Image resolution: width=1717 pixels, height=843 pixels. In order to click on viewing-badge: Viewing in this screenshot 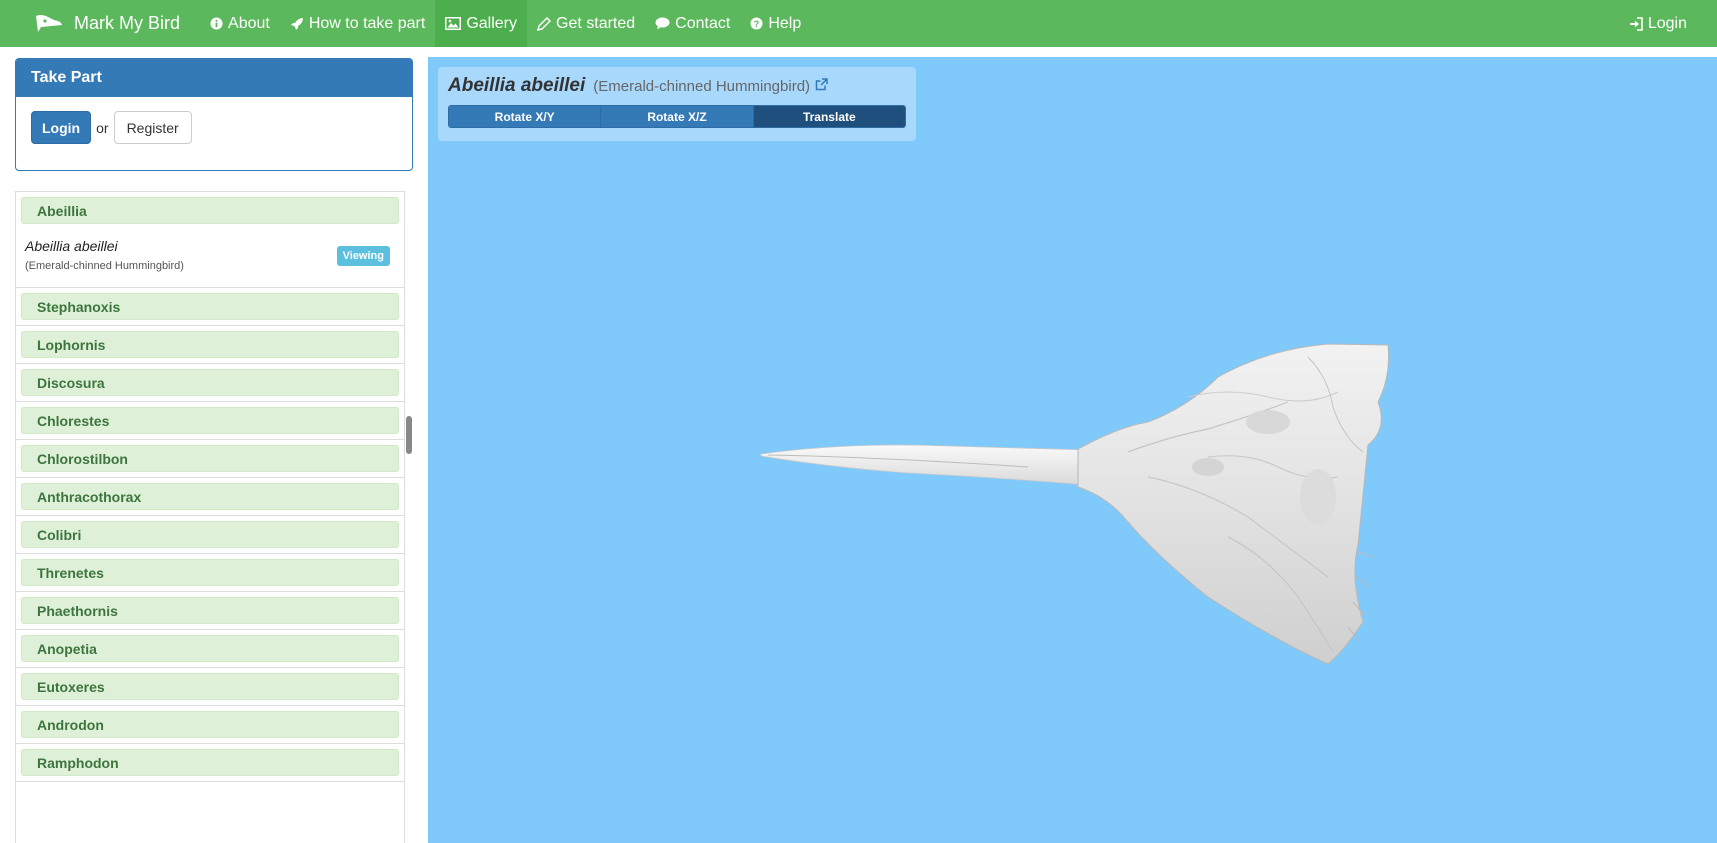, I will do `click(363, 256)`.